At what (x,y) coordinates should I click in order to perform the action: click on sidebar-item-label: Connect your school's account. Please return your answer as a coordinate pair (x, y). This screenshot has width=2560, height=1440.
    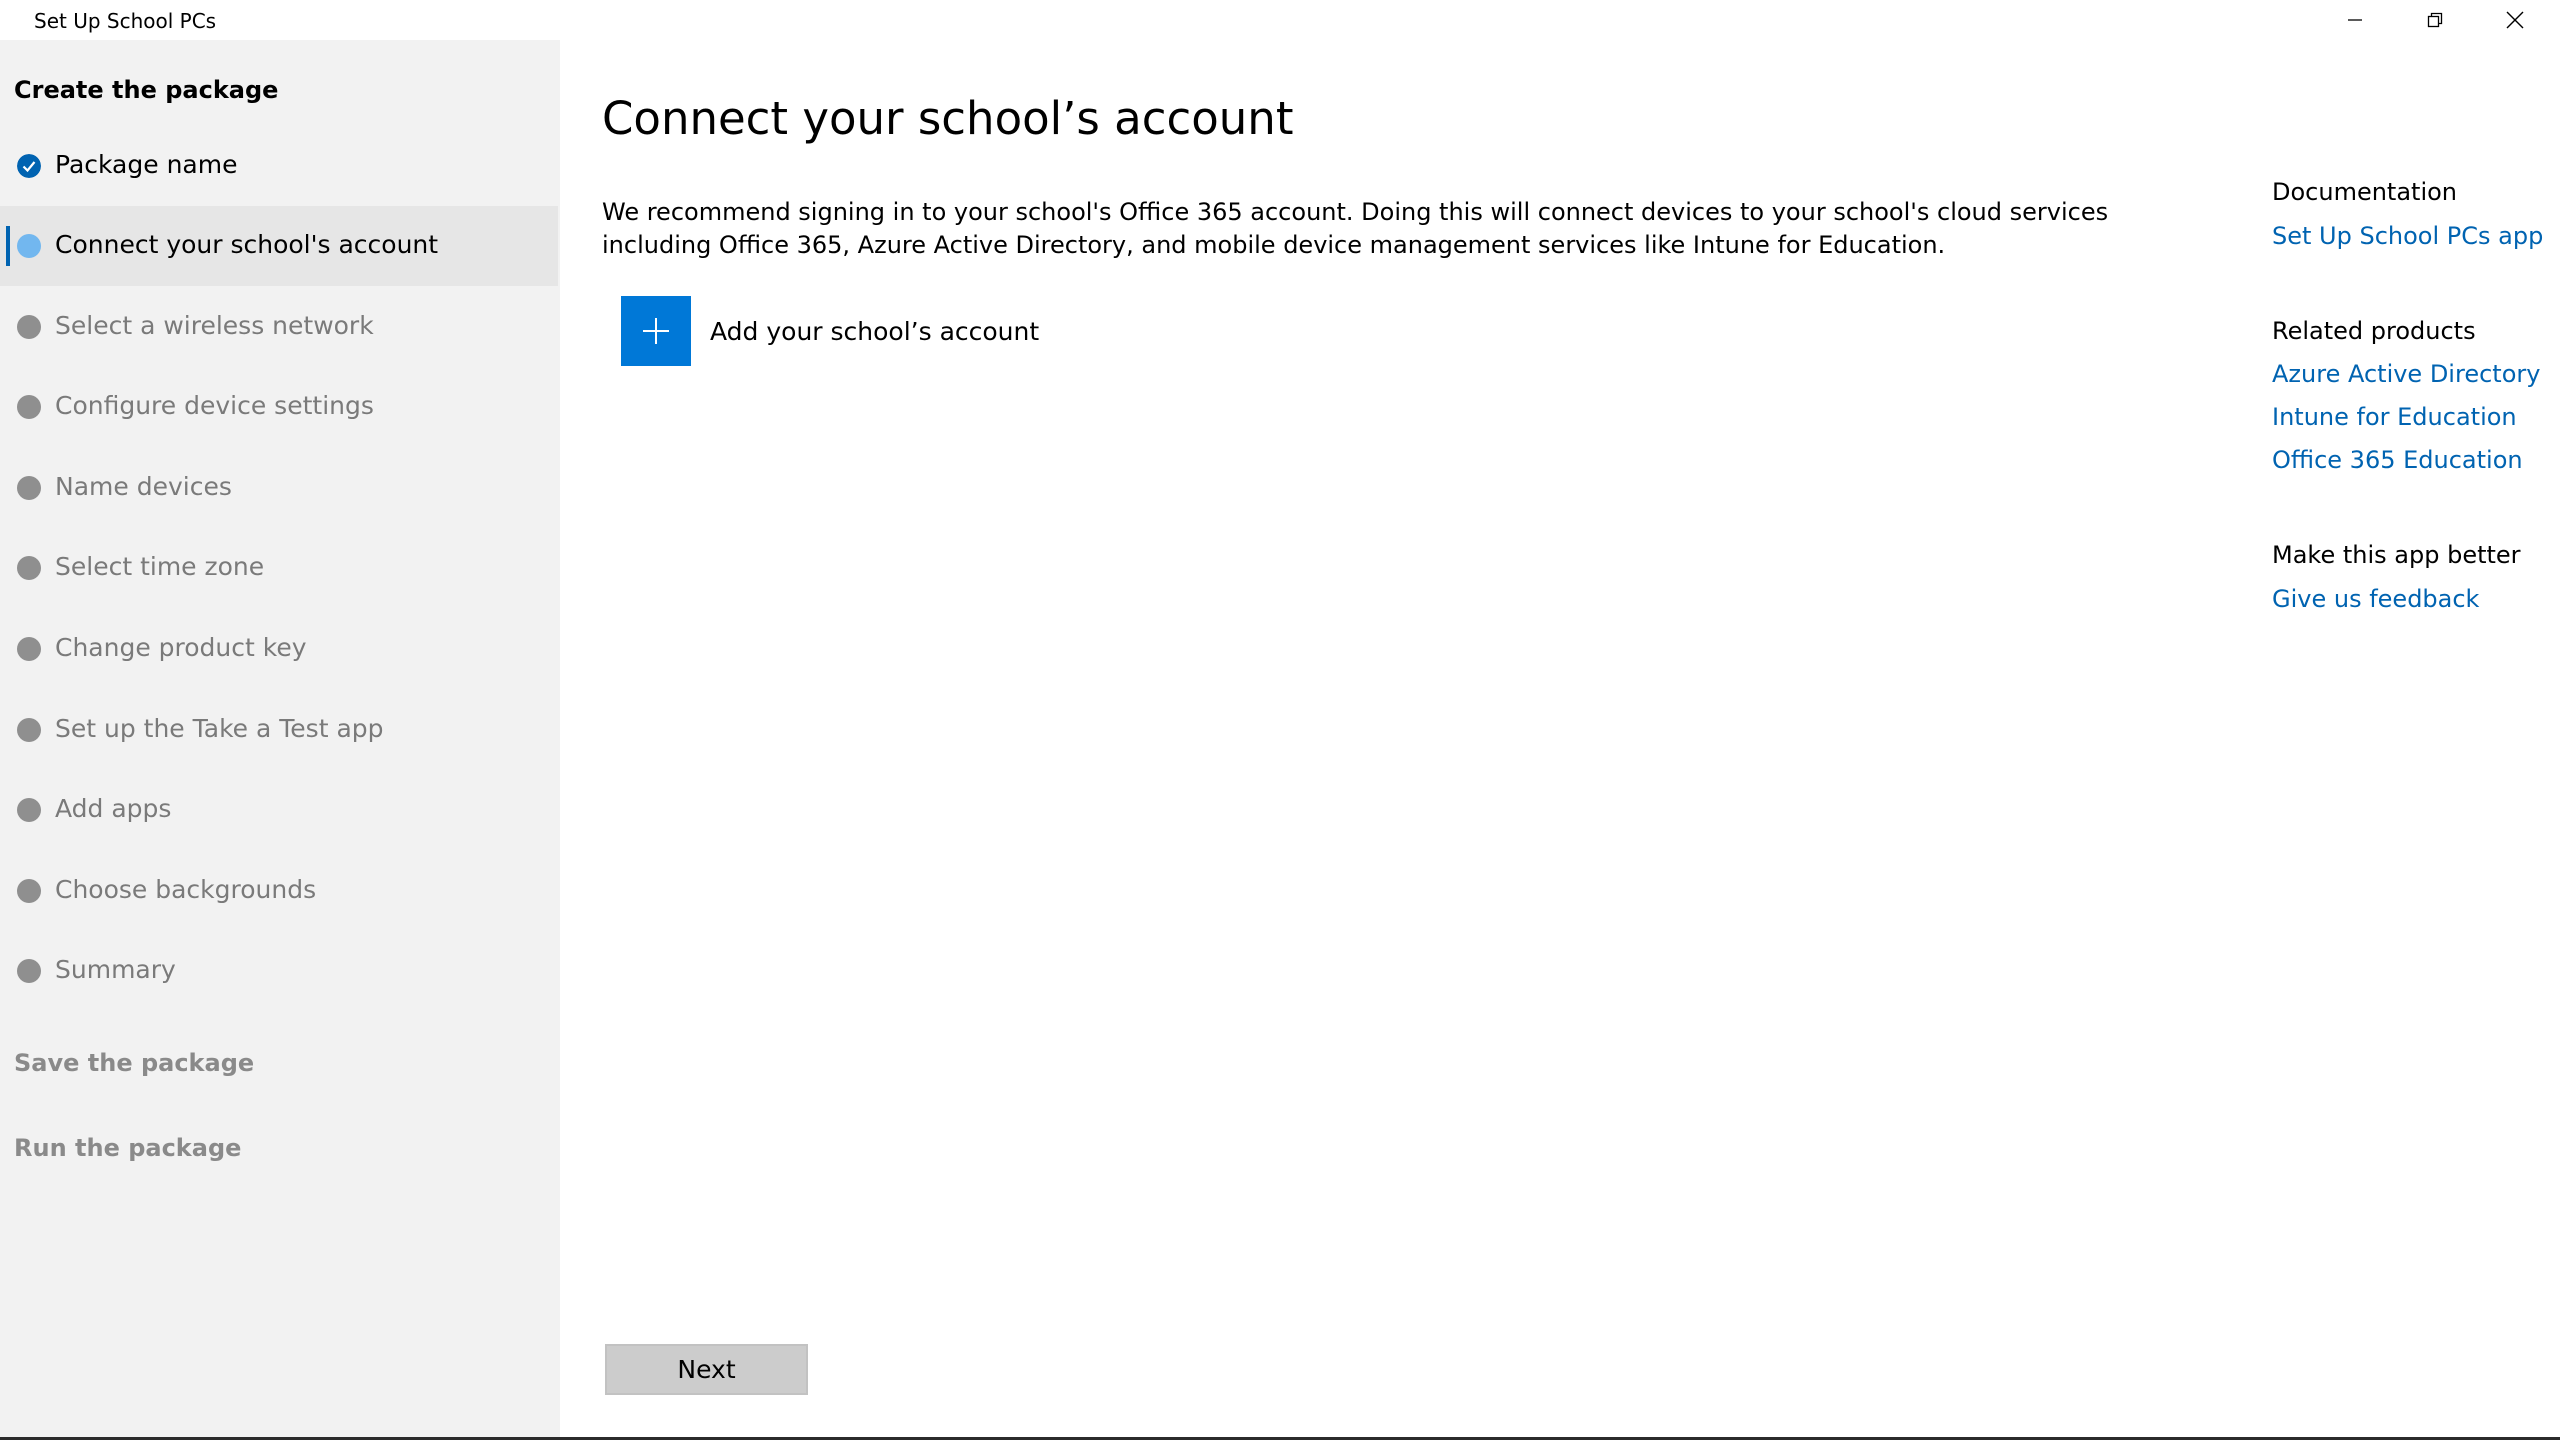
    Looking at the image, I should click on (247, 244).